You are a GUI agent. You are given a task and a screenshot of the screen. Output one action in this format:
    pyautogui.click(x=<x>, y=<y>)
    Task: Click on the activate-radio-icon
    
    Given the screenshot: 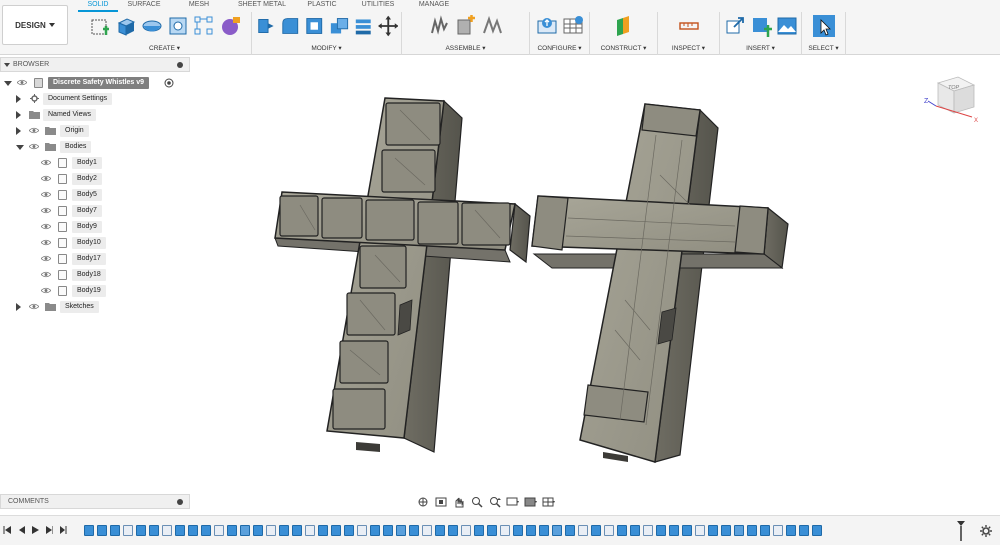 What is the action you would take?
    pyautogui.click(x=169, y=83)
    